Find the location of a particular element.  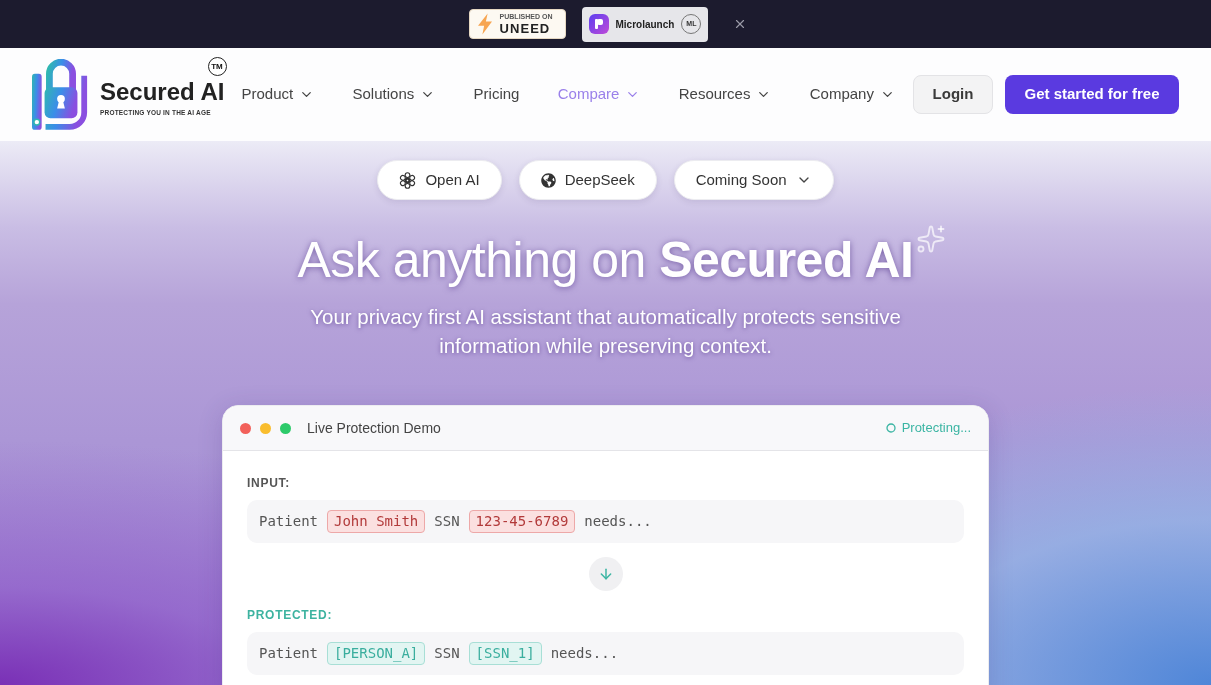

token-tag: [SSN_1] is located at coordinates (505, 653).